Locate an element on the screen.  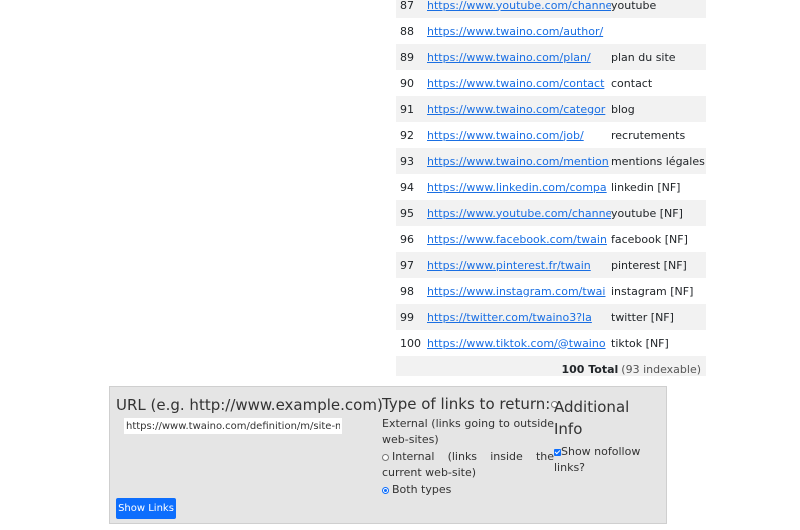
row-anchor-text: instagram [NF] is located at coordinates (652, 291).